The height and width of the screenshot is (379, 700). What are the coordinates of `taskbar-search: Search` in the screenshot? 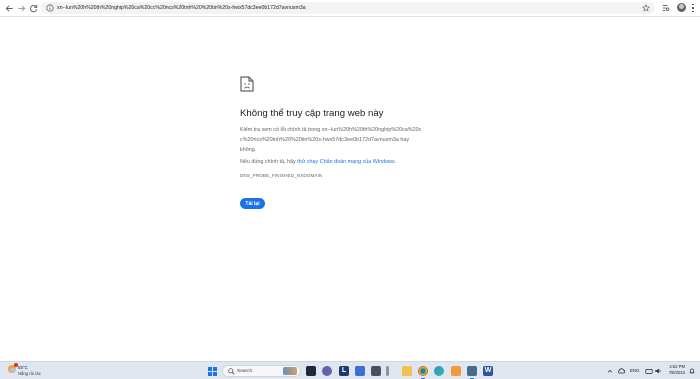 It's located at (261, 371).